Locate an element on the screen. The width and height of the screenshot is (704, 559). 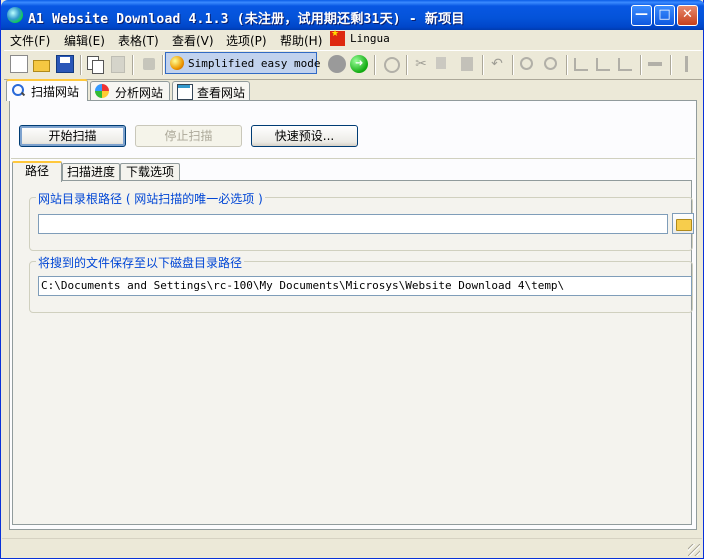
tab-scan-website: 扫描网站 is located at coordinates (47, 90).